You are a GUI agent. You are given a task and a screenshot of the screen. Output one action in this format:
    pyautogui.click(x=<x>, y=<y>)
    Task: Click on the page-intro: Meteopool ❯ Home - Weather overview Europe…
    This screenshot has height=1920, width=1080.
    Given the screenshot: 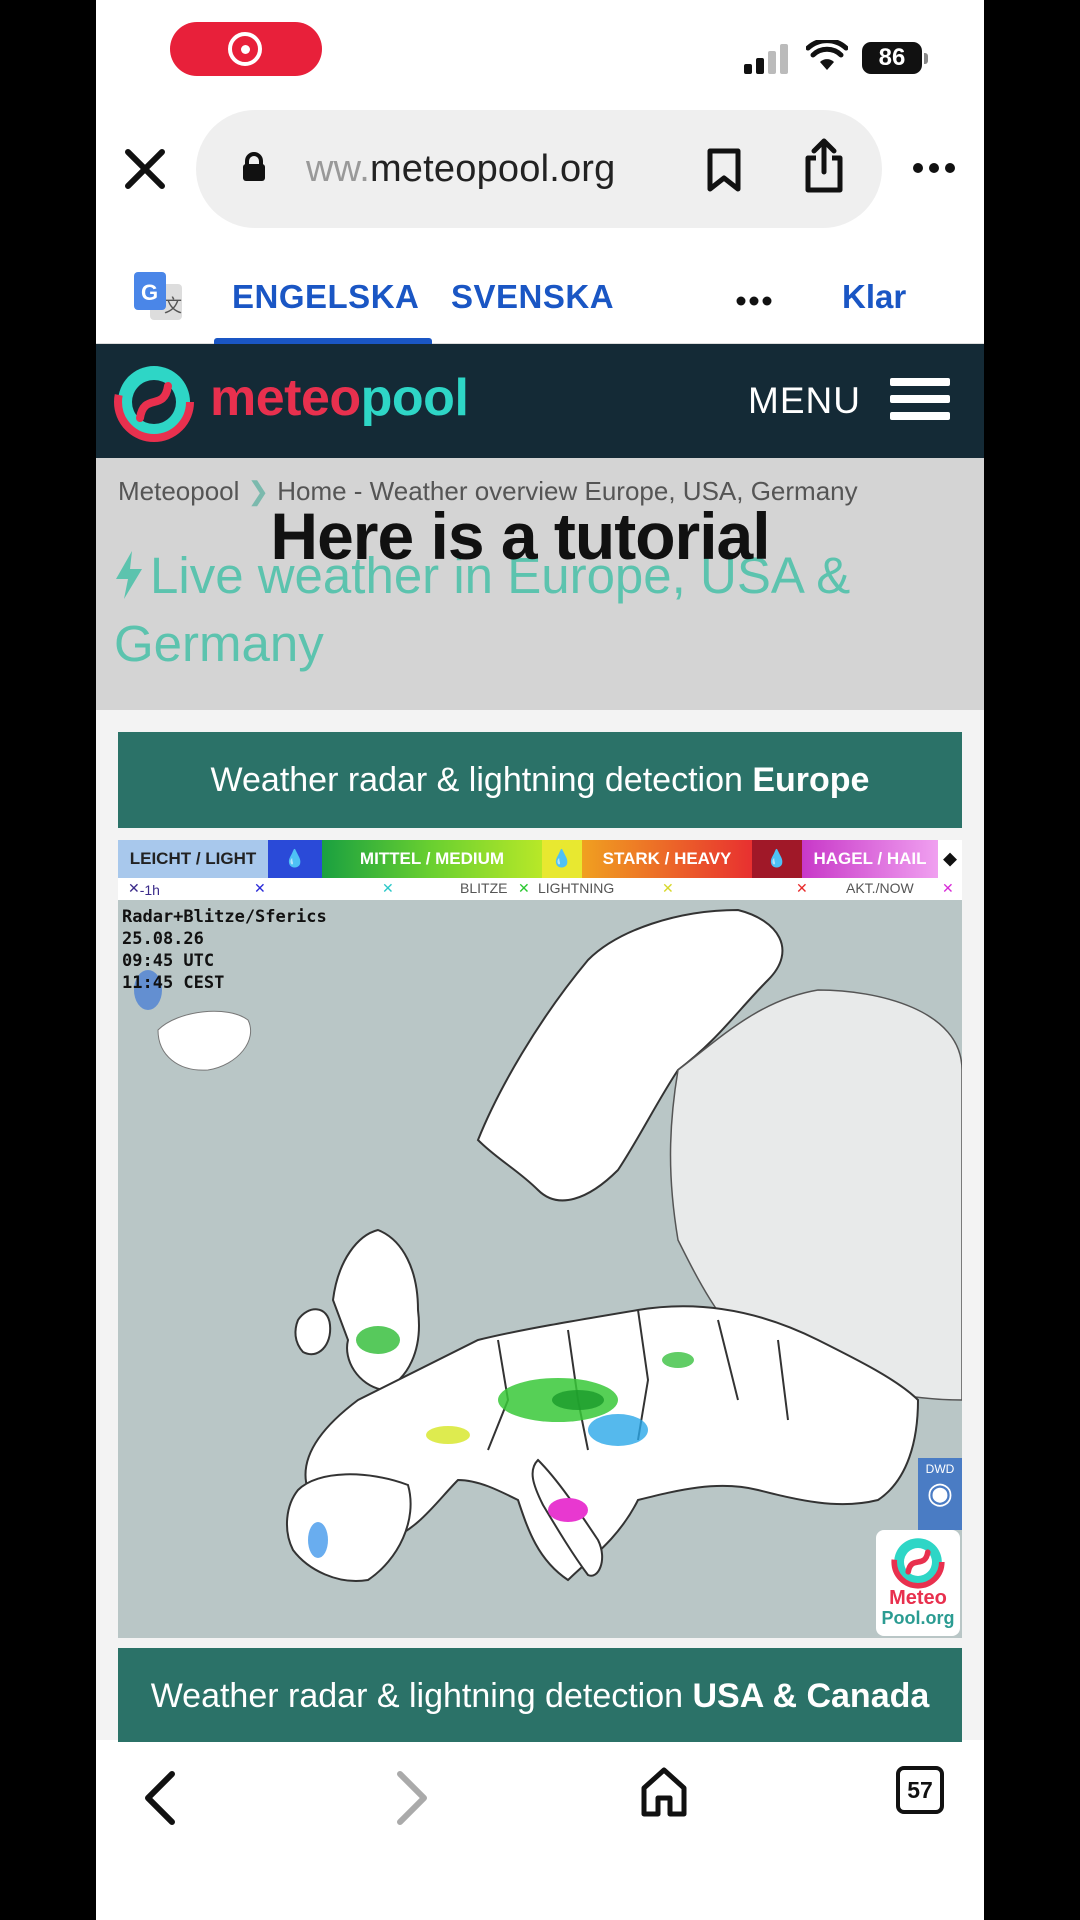 What is the action you would take?
    pyautogui.click(x=540, y=584)
    